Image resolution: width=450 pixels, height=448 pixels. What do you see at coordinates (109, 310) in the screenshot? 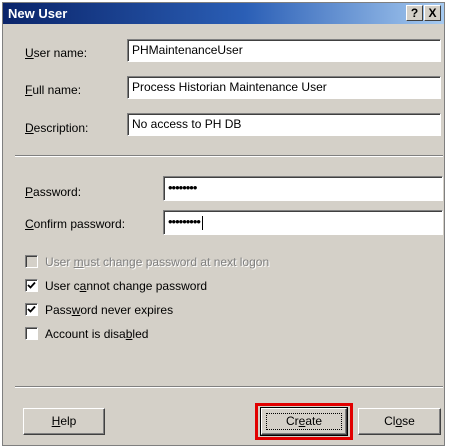
I see `password-never-expires-label: Password never expires` at bounding box center [109, 310].